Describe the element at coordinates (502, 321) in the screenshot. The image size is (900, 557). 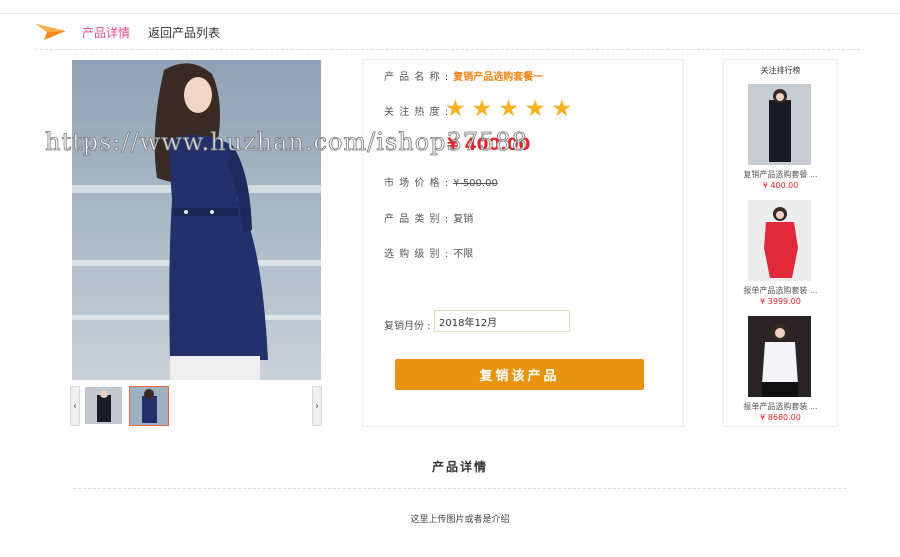
I see `month-input` at that location.